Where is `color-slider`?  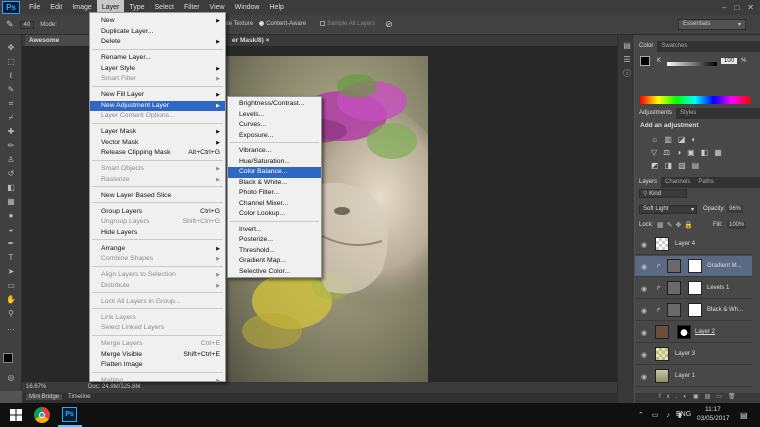
color-slider is located at coordinates (692, 64).